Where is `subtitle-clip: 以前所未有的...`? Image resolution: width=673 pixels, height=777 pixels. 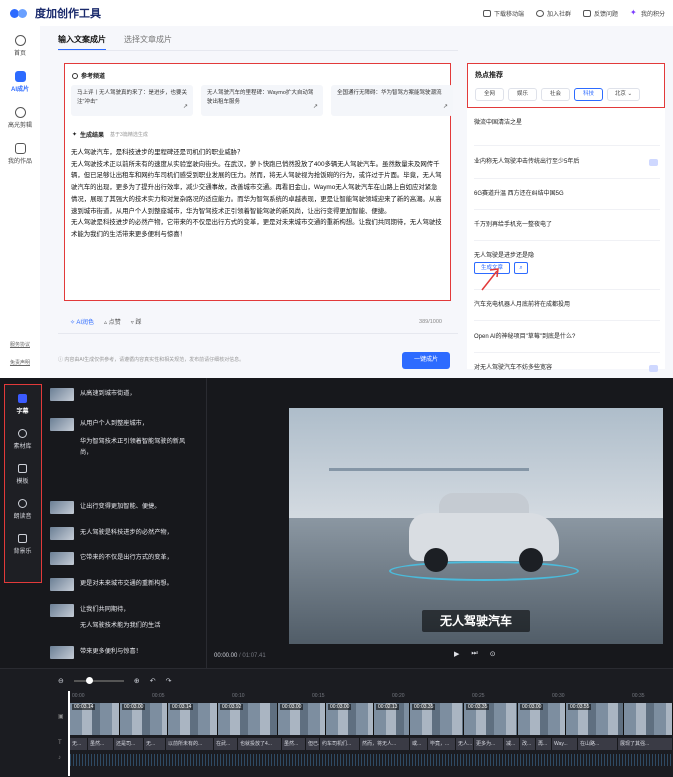 subtitle-clip: 以前所未有的... is located at coordinates (190, 744).